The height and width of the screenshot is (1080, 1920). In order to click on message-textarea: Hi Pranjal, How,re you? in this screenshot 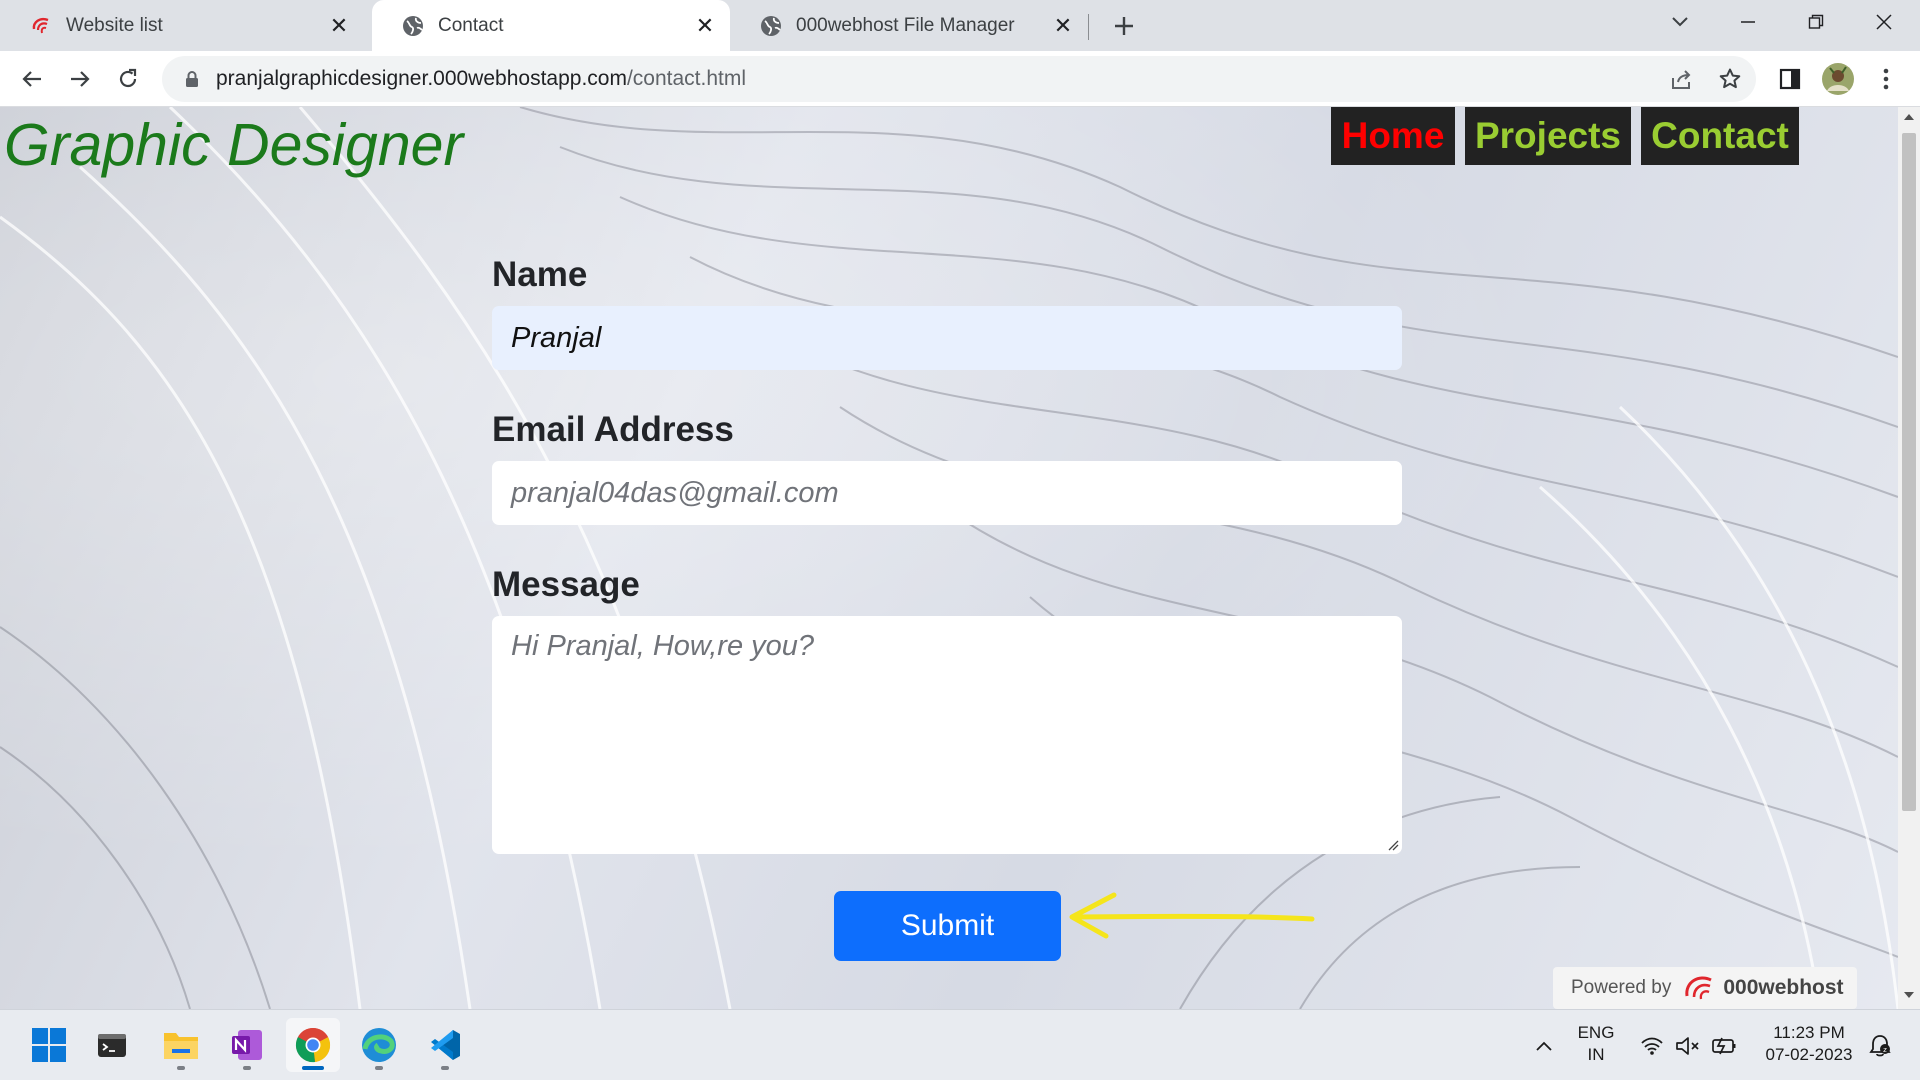, I will do `click(947, 735)`.